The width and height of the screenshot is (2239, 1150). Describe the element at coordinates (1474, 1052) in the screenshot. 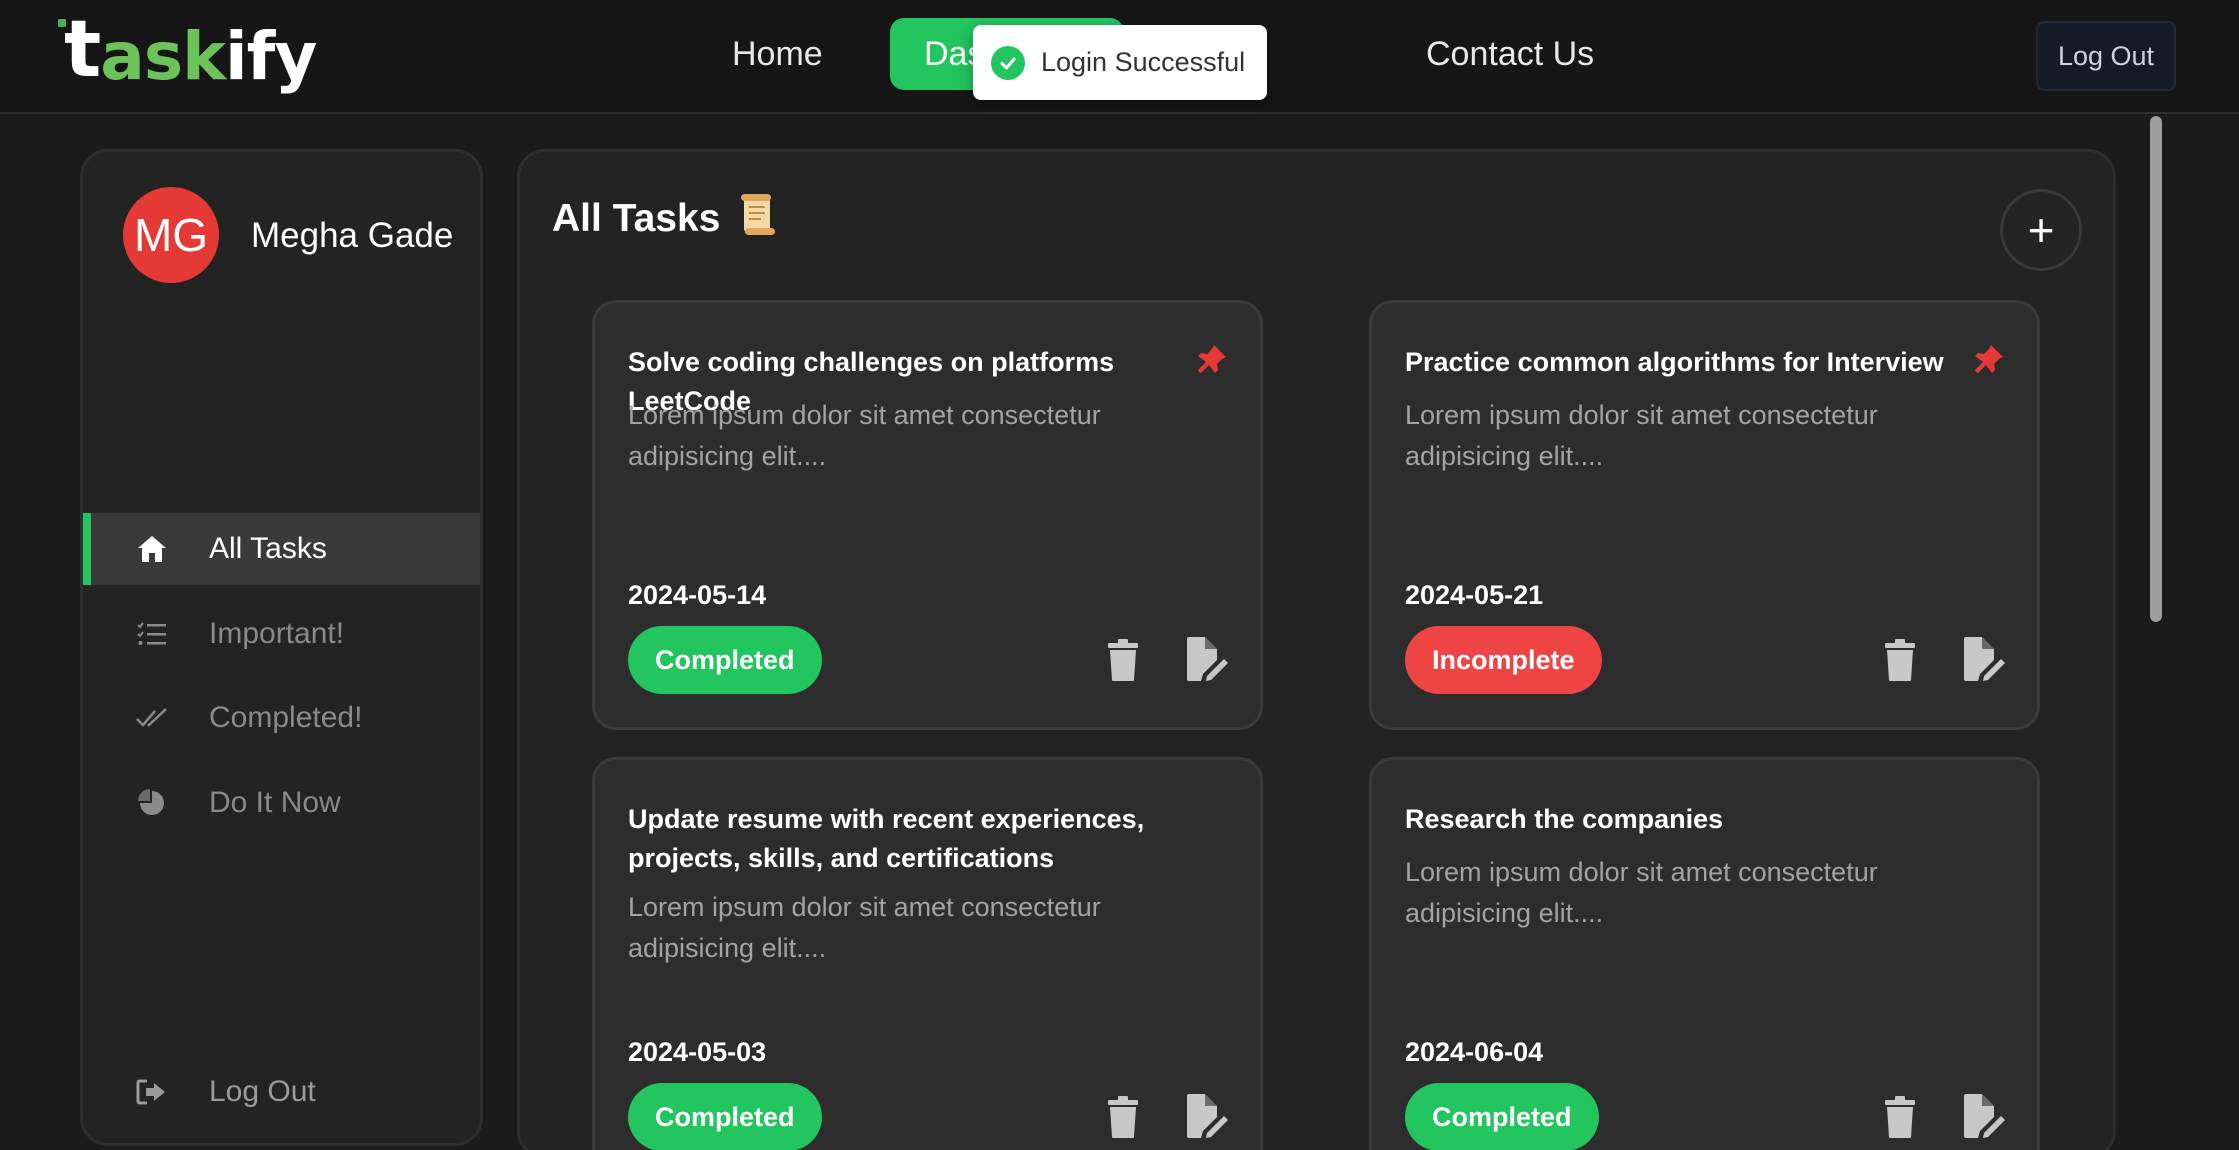

I see `task-date: 2024-06-04` at that location.